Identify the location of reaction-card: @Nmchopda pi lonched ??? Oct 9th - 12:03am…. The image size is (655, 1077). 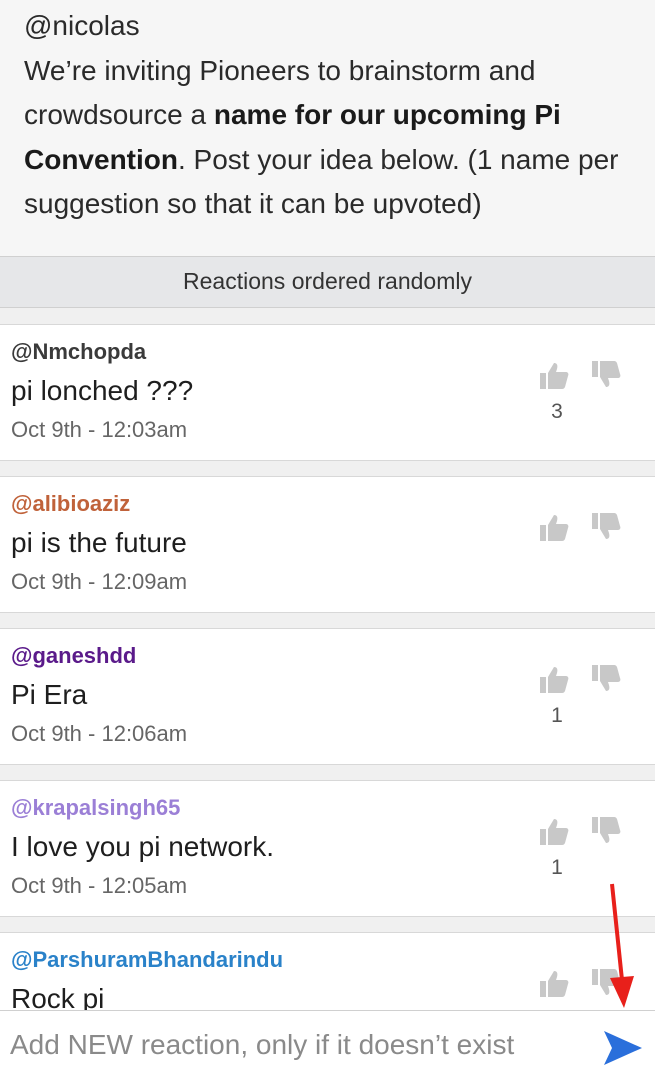
(327, 392).